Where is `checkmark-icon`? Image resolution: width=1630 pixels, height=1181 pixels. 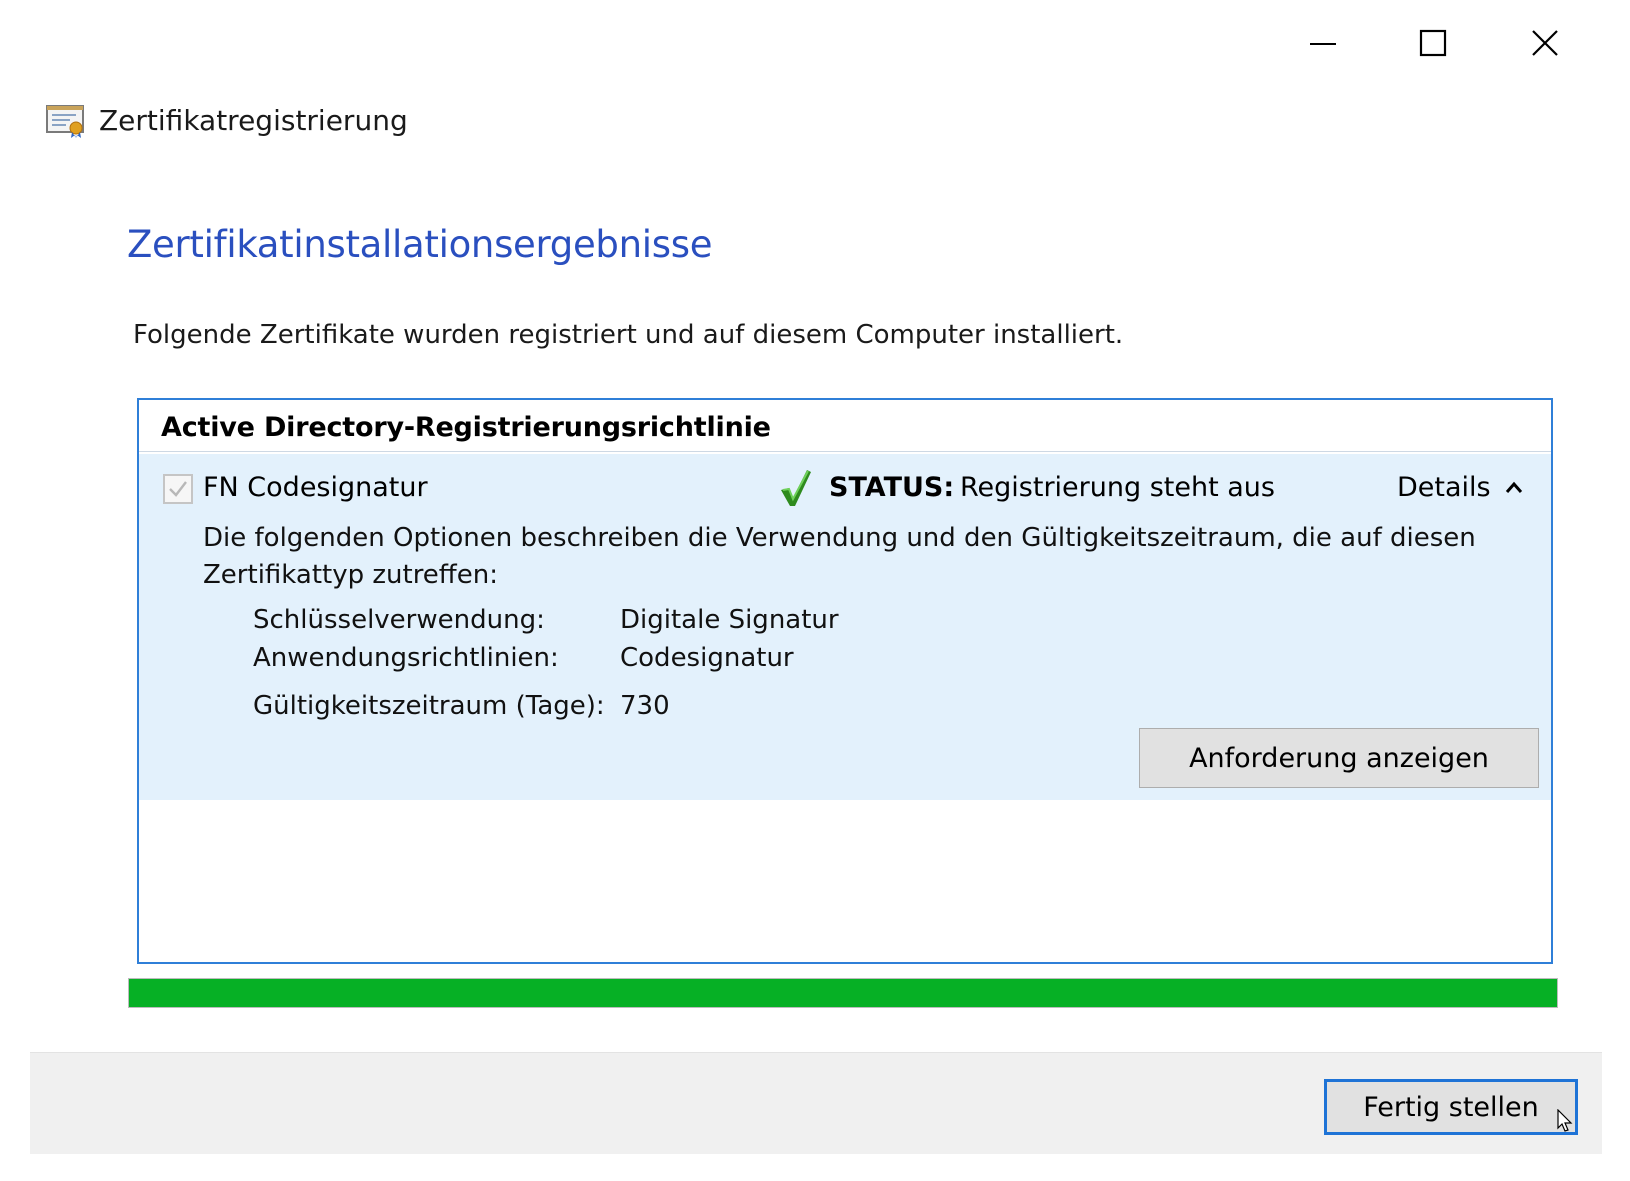 checkmark-icon is located at coordinates (178, 489).